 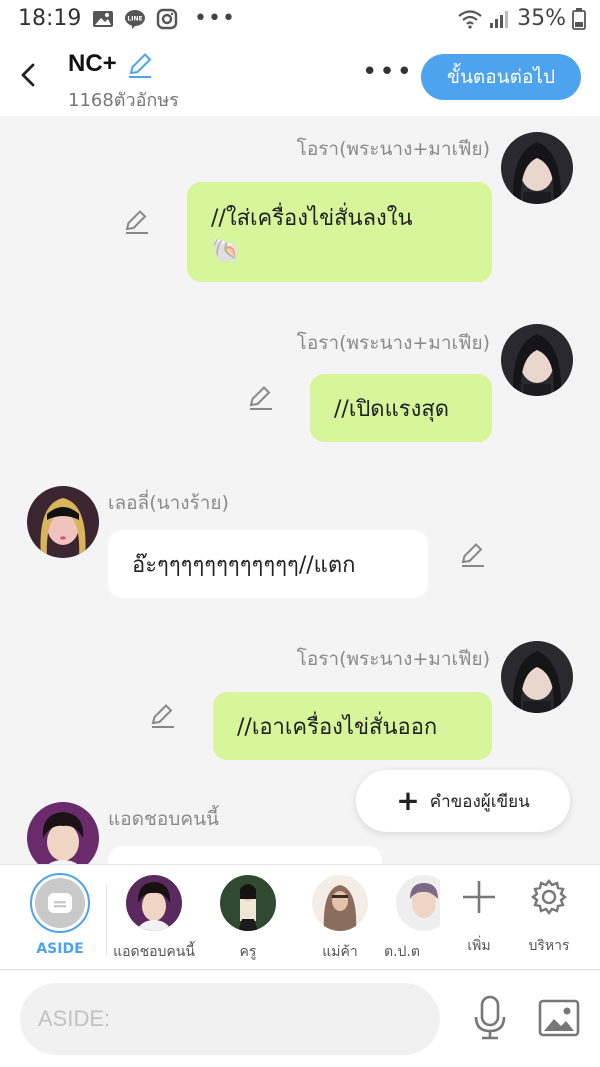 I want to click on character-aside: ASIDE, so click(x=60, y=919).